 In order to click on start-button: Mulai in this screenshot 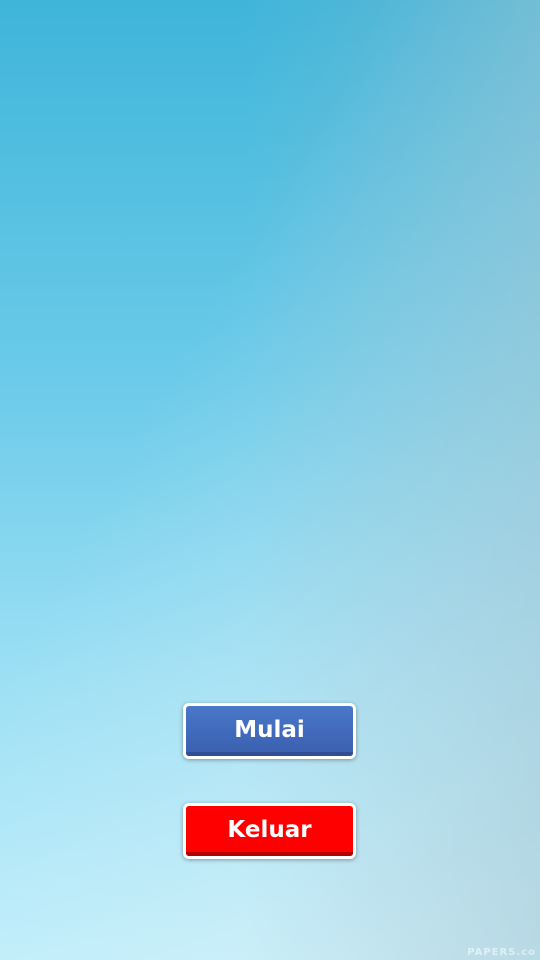, I will do `click(269, 731)`.